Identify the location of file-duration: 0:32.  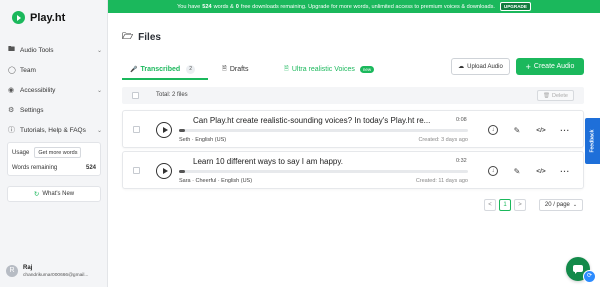
(461, 161).